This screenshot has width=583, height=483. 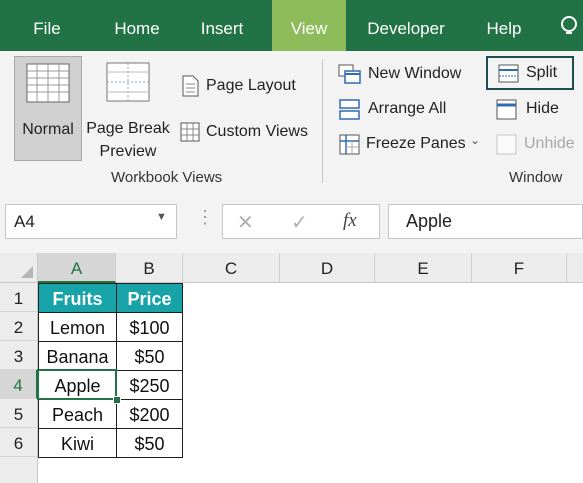 I want to click on cell-b4: $250, so click(x=149, y=385).